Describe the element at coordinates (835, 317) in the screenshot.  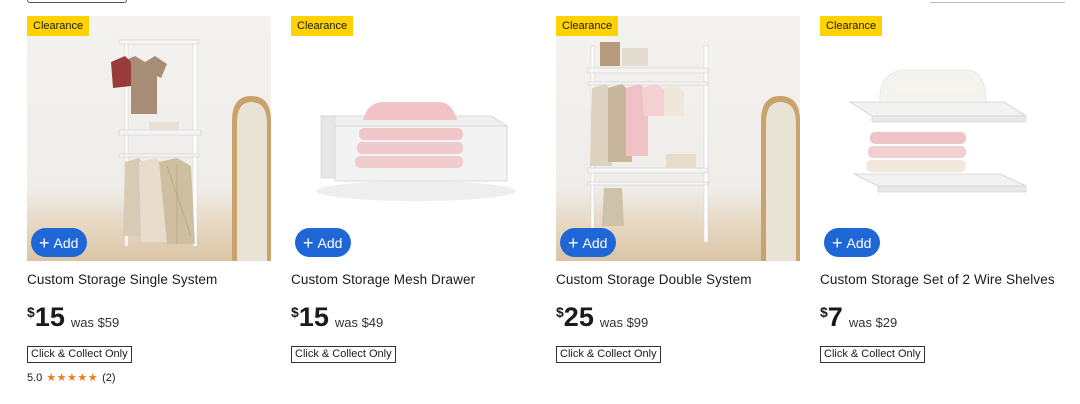
I see `price-value: 7` at that location.